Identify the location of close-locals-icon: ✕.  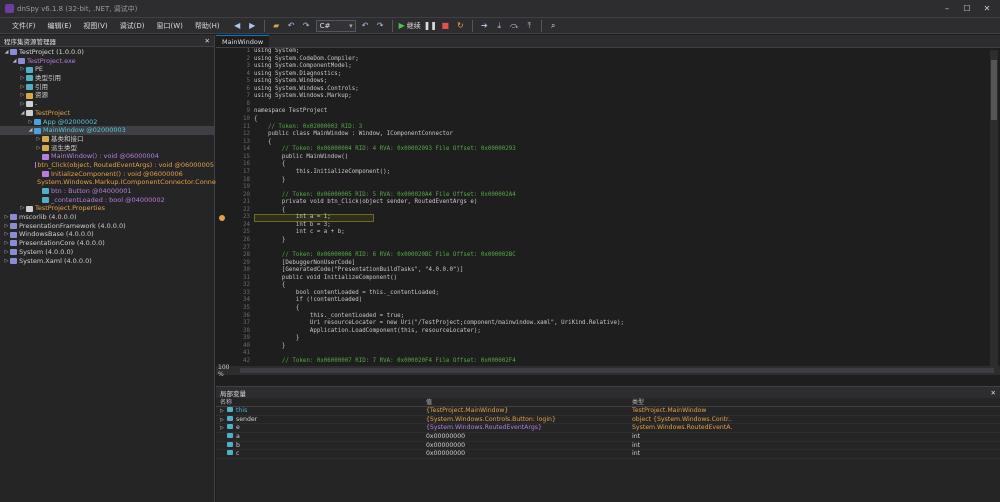
(993, 393).